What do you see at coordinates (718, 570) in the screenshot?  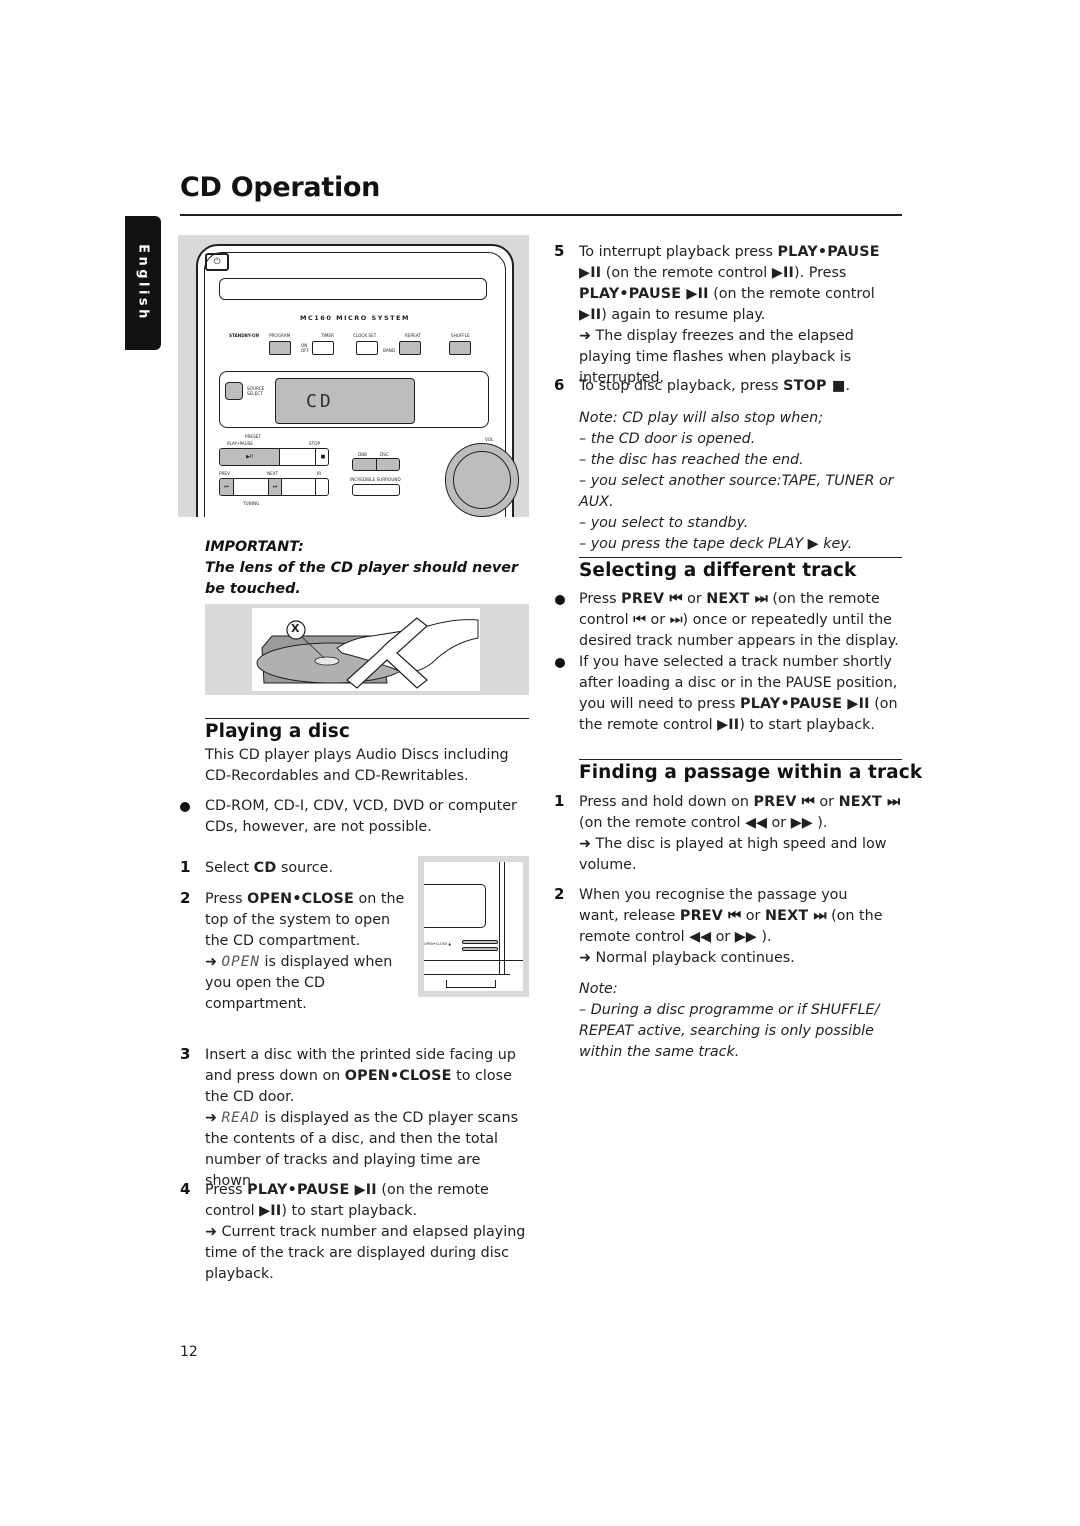 I see `section-heading-selecting-track: Selecting a different track` at bounding box center [718, 570].